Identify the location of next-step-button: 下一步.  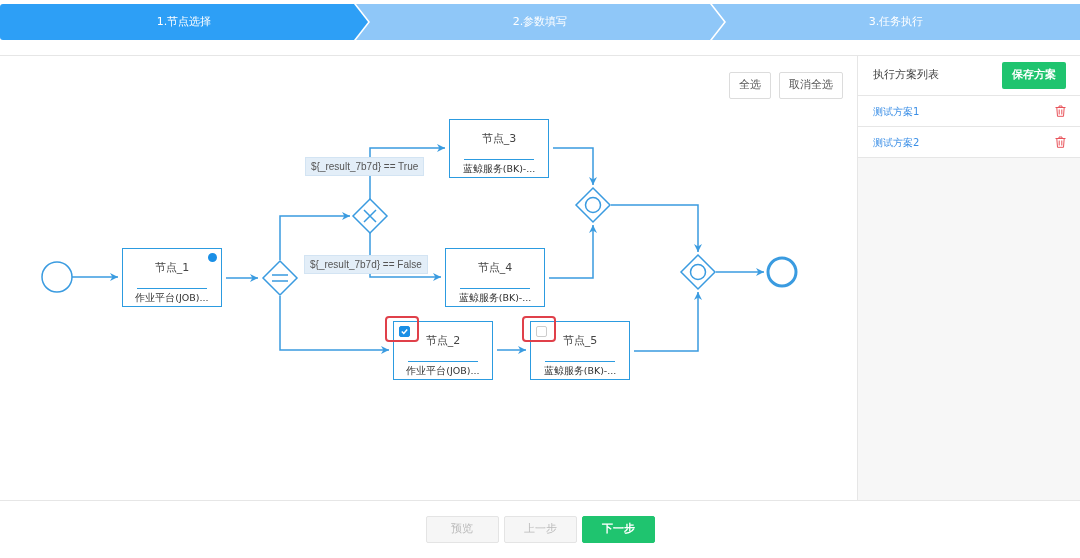
(618, 529).